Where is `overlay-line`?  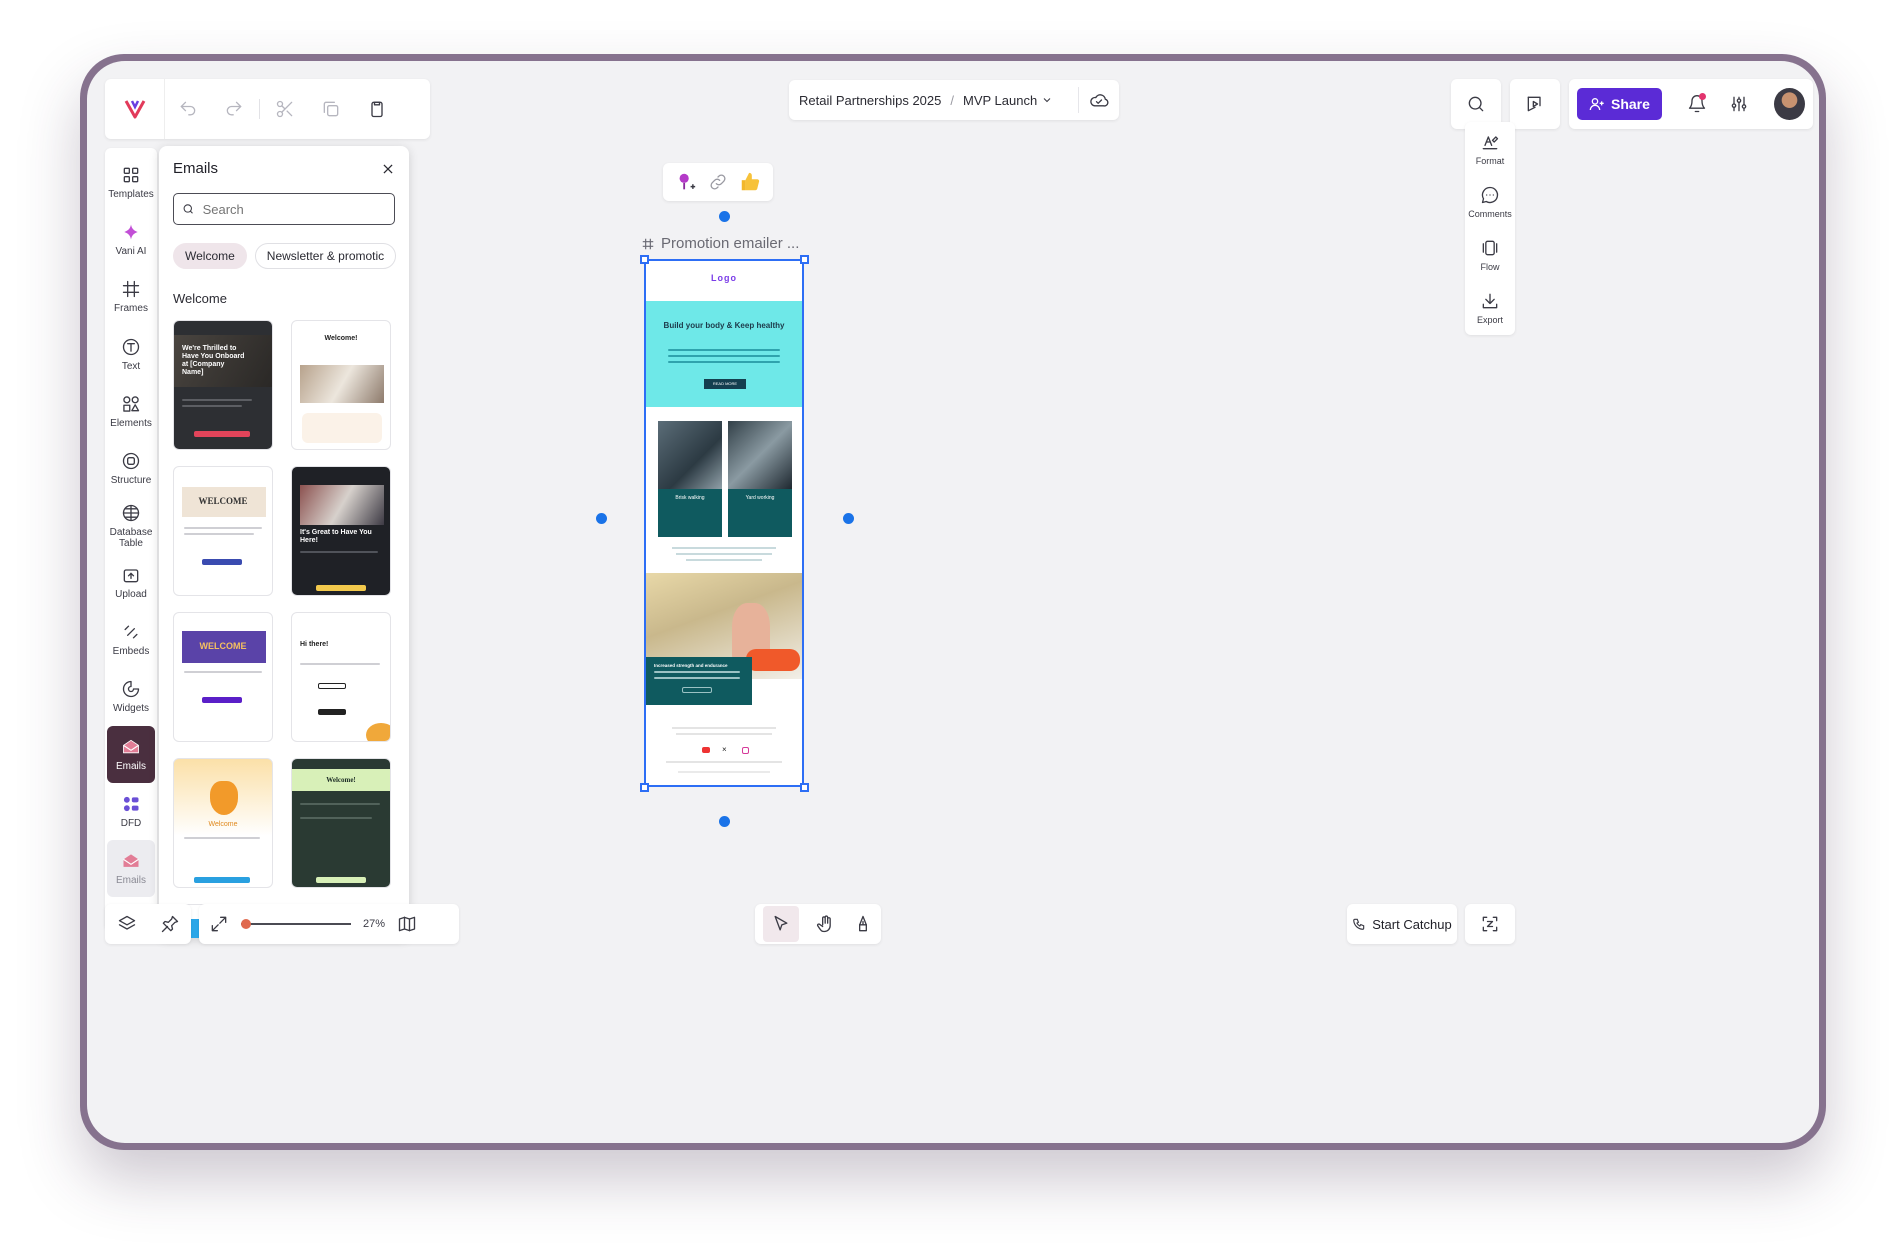
overlay-line is located at coordinates (697, 672).